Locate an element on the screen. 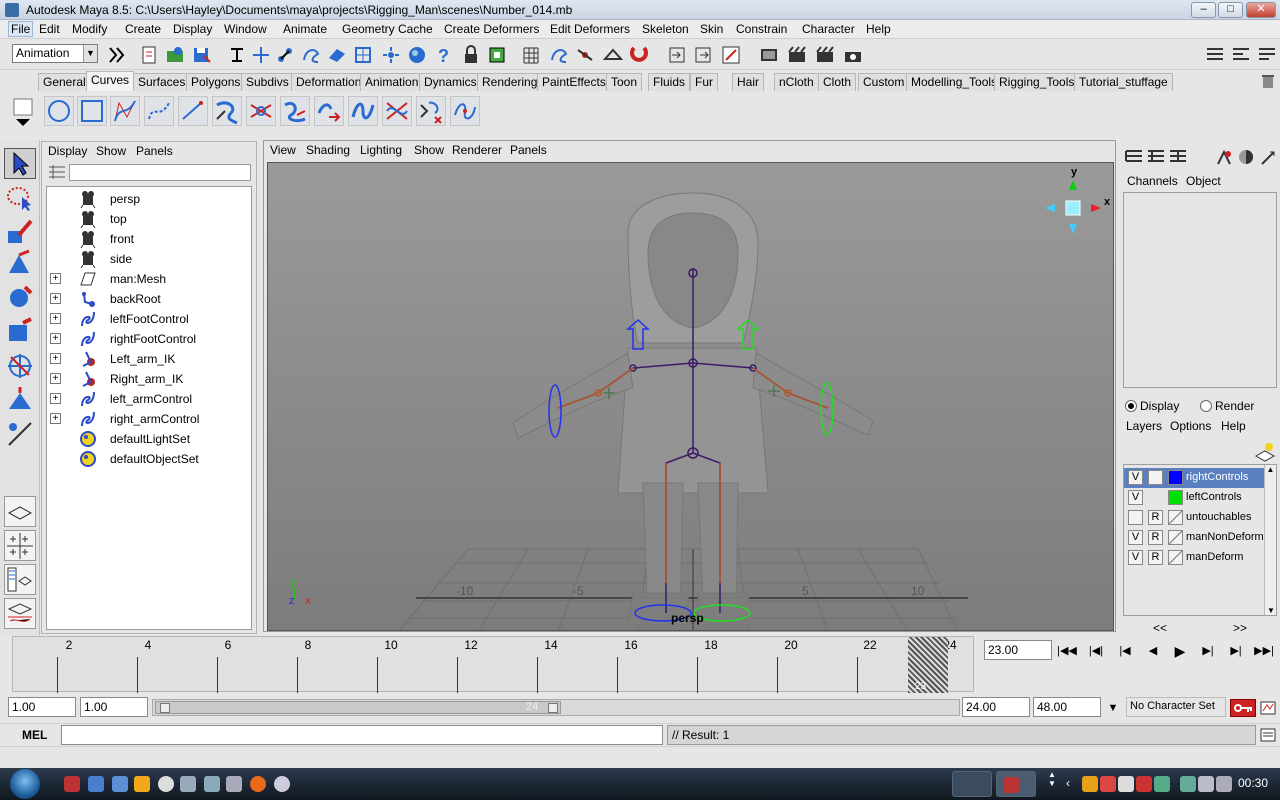 The width and height of the screenshot is (1280, 800). outliner-item-left-armcontrol: + left_armControl is located at coordinates (149, 399).